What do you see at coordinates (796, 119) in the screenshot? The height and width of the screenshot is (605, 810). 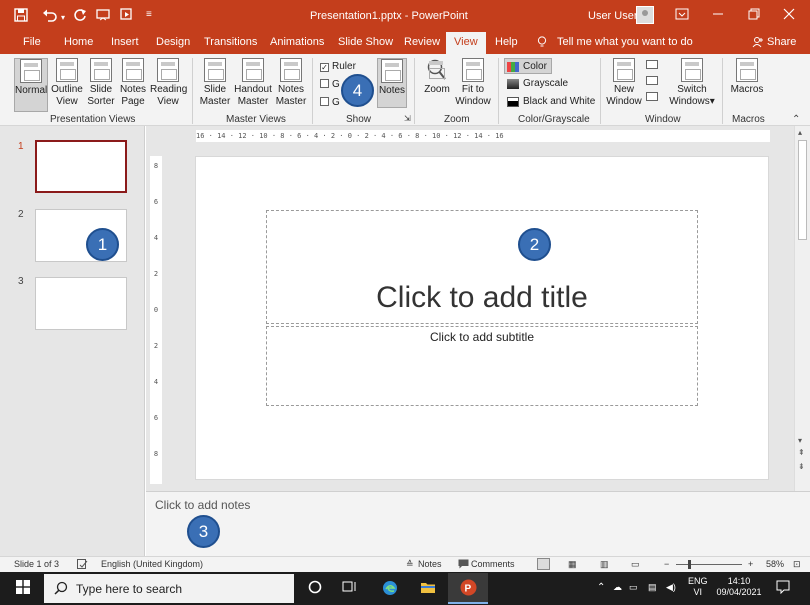 I see `collapse-ribbon-icon: ⌃` at bounding box center [796, 119].